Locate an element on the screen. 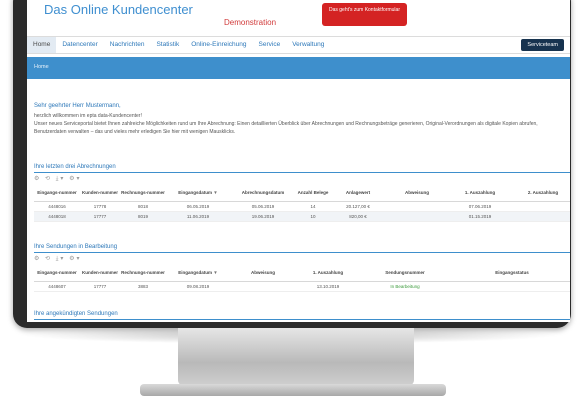 The width and height of the screenshot is (580, 399). demo-label: Demonstration is located at coordinates (250, 22).